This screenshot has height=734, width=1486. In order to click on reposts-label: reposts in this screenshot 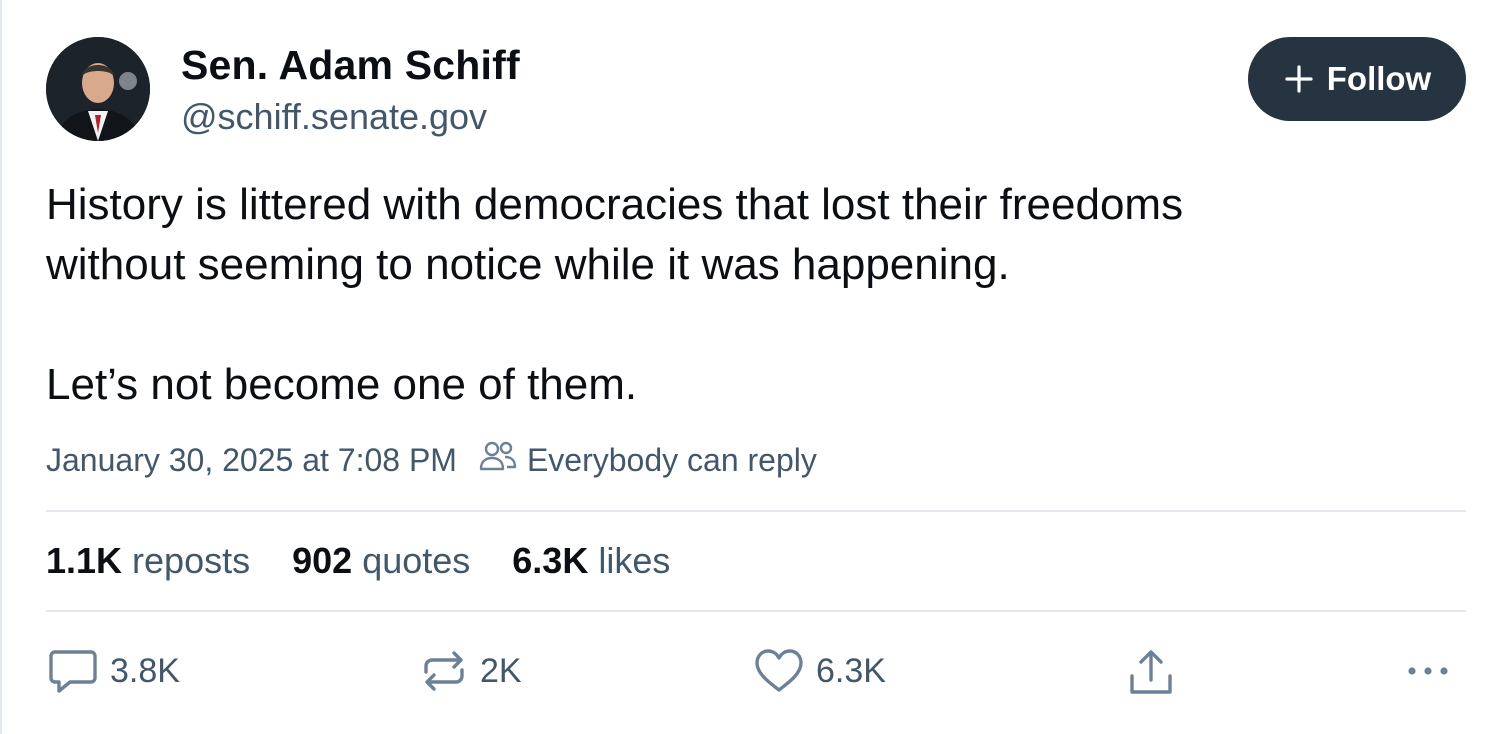, I will do `click(191, 560)`.